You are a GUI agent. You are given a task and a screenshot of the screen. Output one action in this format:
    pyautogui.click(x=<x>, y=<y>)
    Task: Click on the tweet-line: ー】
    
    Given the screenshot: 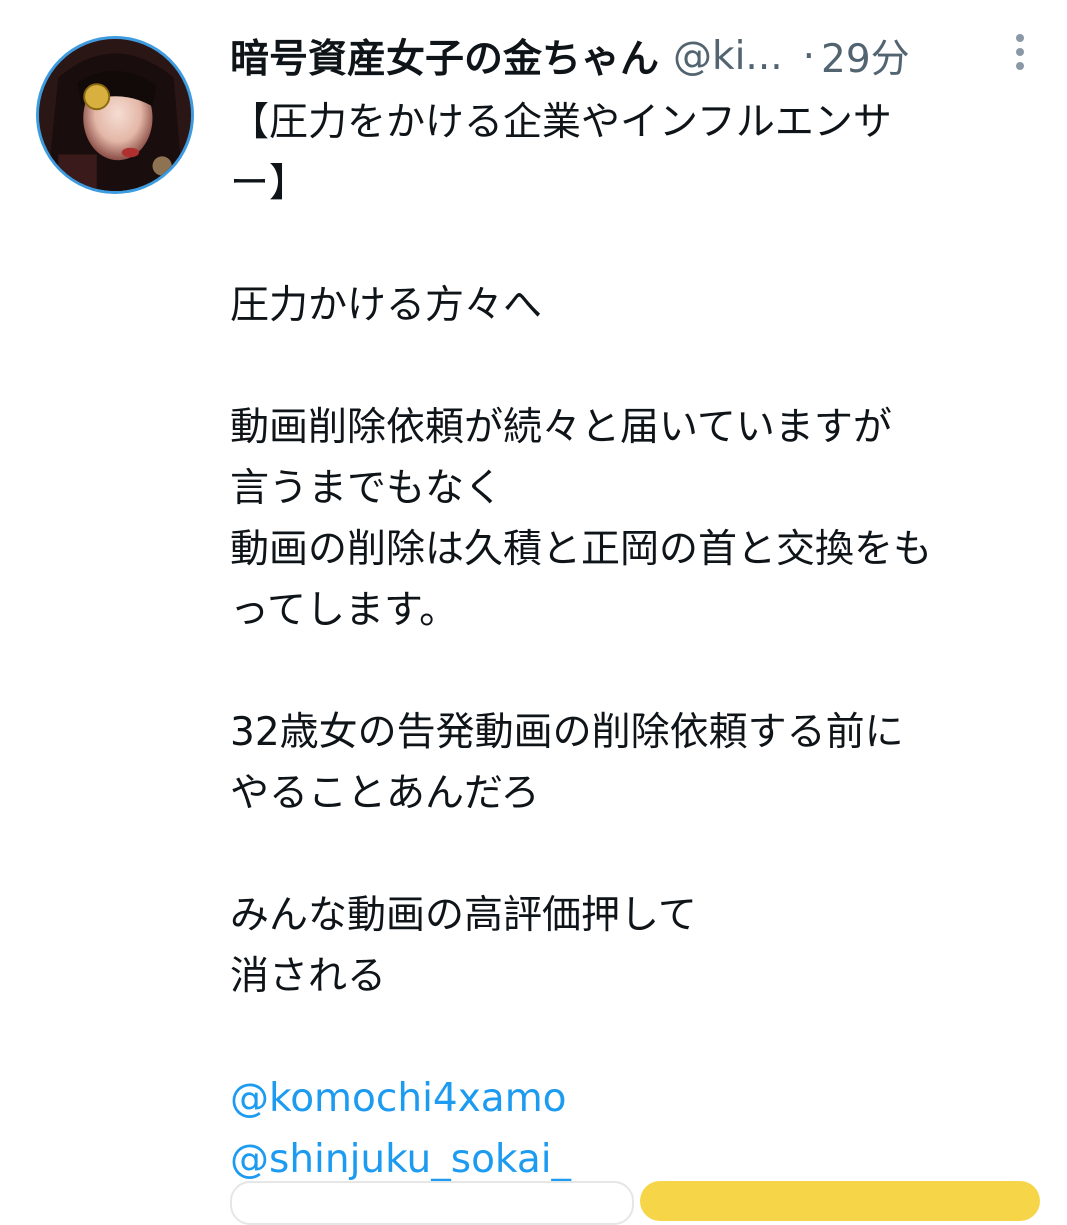 What is the action you would take?
    pyautogui.click(x=269, y=183)
    